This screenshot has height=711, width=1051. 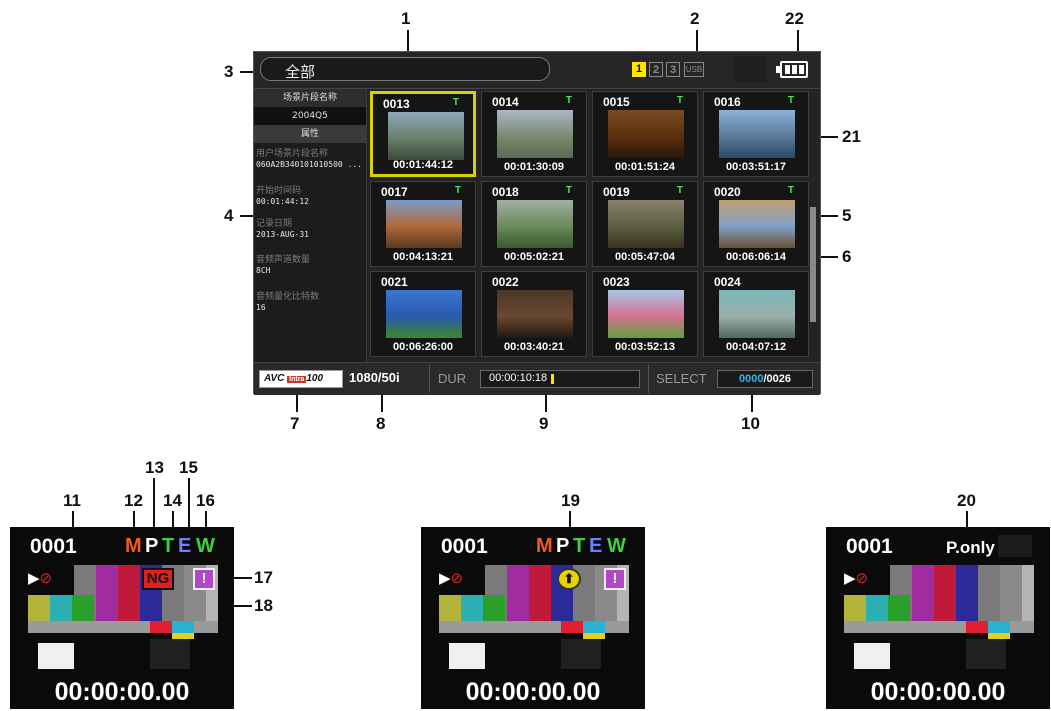 I want to click on callout-18: 18, so click(x=263, y=605).